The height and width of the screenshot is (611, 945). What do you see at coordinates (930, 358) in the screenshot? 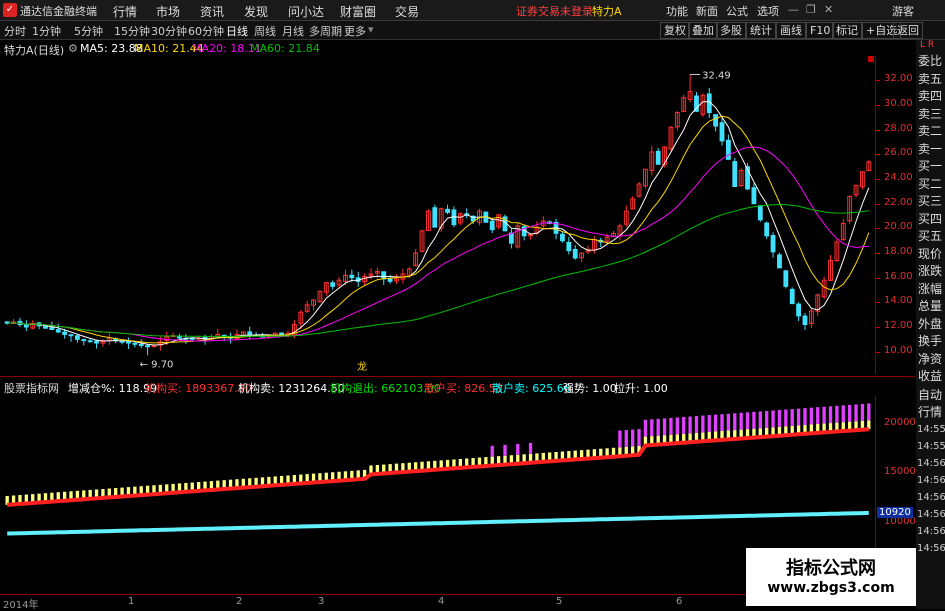
I see `side-item: 净资` at bounding box center [930, 358].